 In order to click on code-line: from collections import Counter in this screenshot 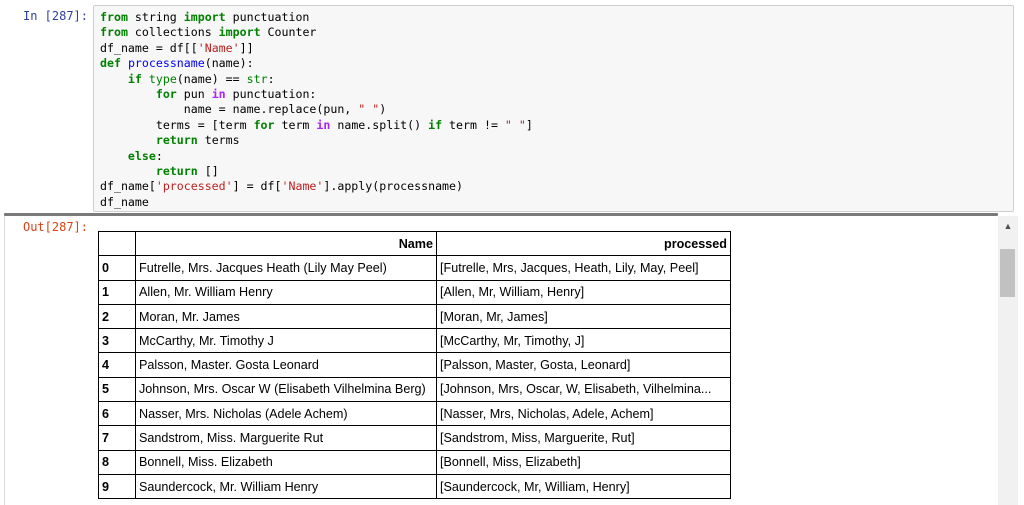, I will do `click(316, 32)`.